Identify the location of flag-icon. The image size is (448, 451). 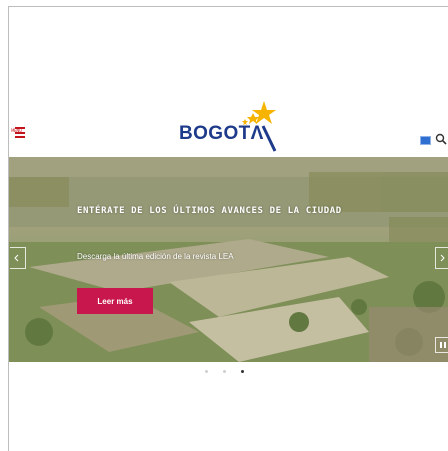
(425, 140).